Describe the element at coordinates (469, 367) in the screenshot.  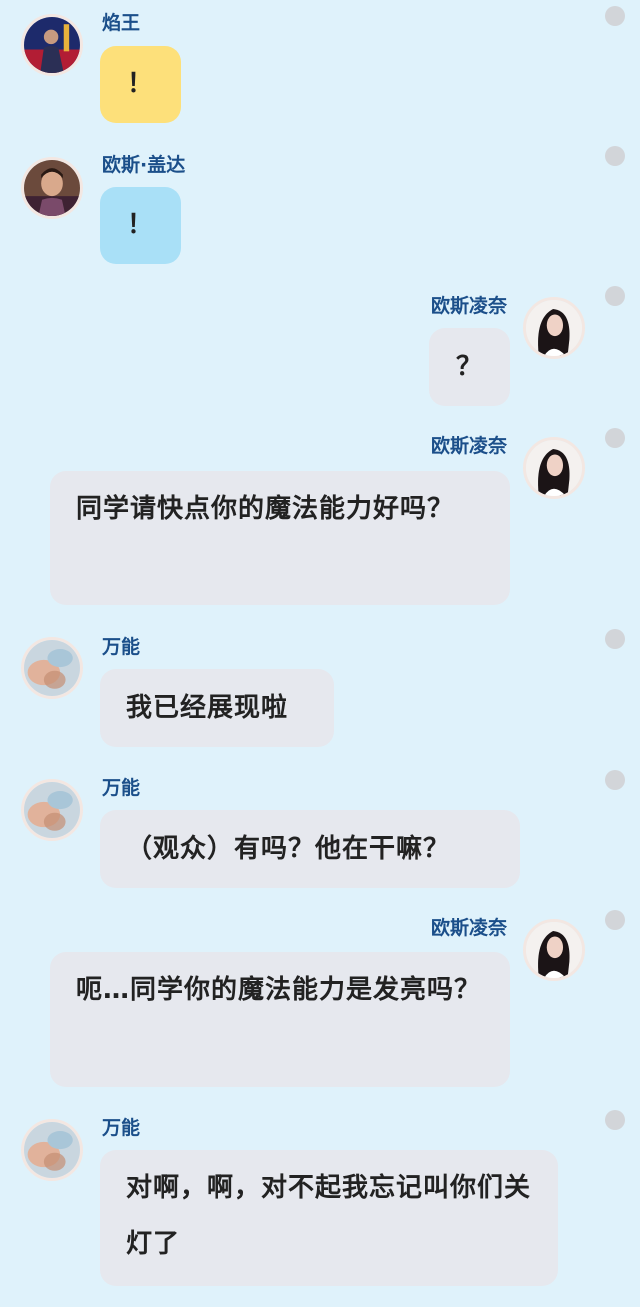
I see `message-bubble: ？` at that location.